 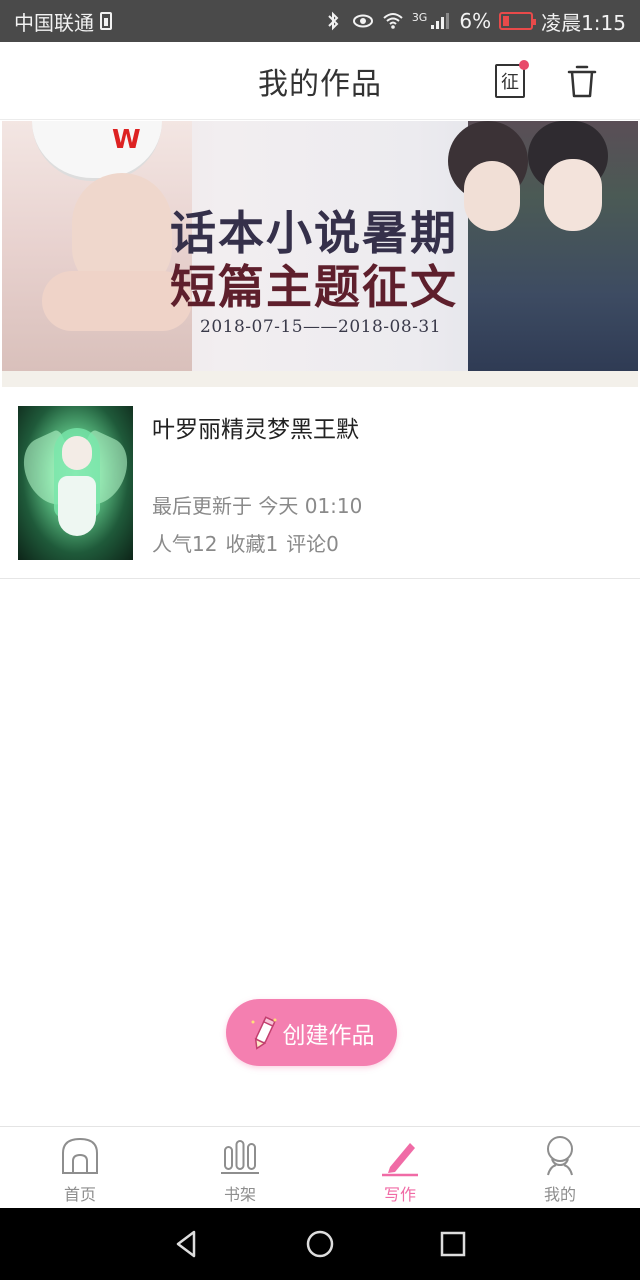 I want to click on back-icon, so click(x=187, y=1244).